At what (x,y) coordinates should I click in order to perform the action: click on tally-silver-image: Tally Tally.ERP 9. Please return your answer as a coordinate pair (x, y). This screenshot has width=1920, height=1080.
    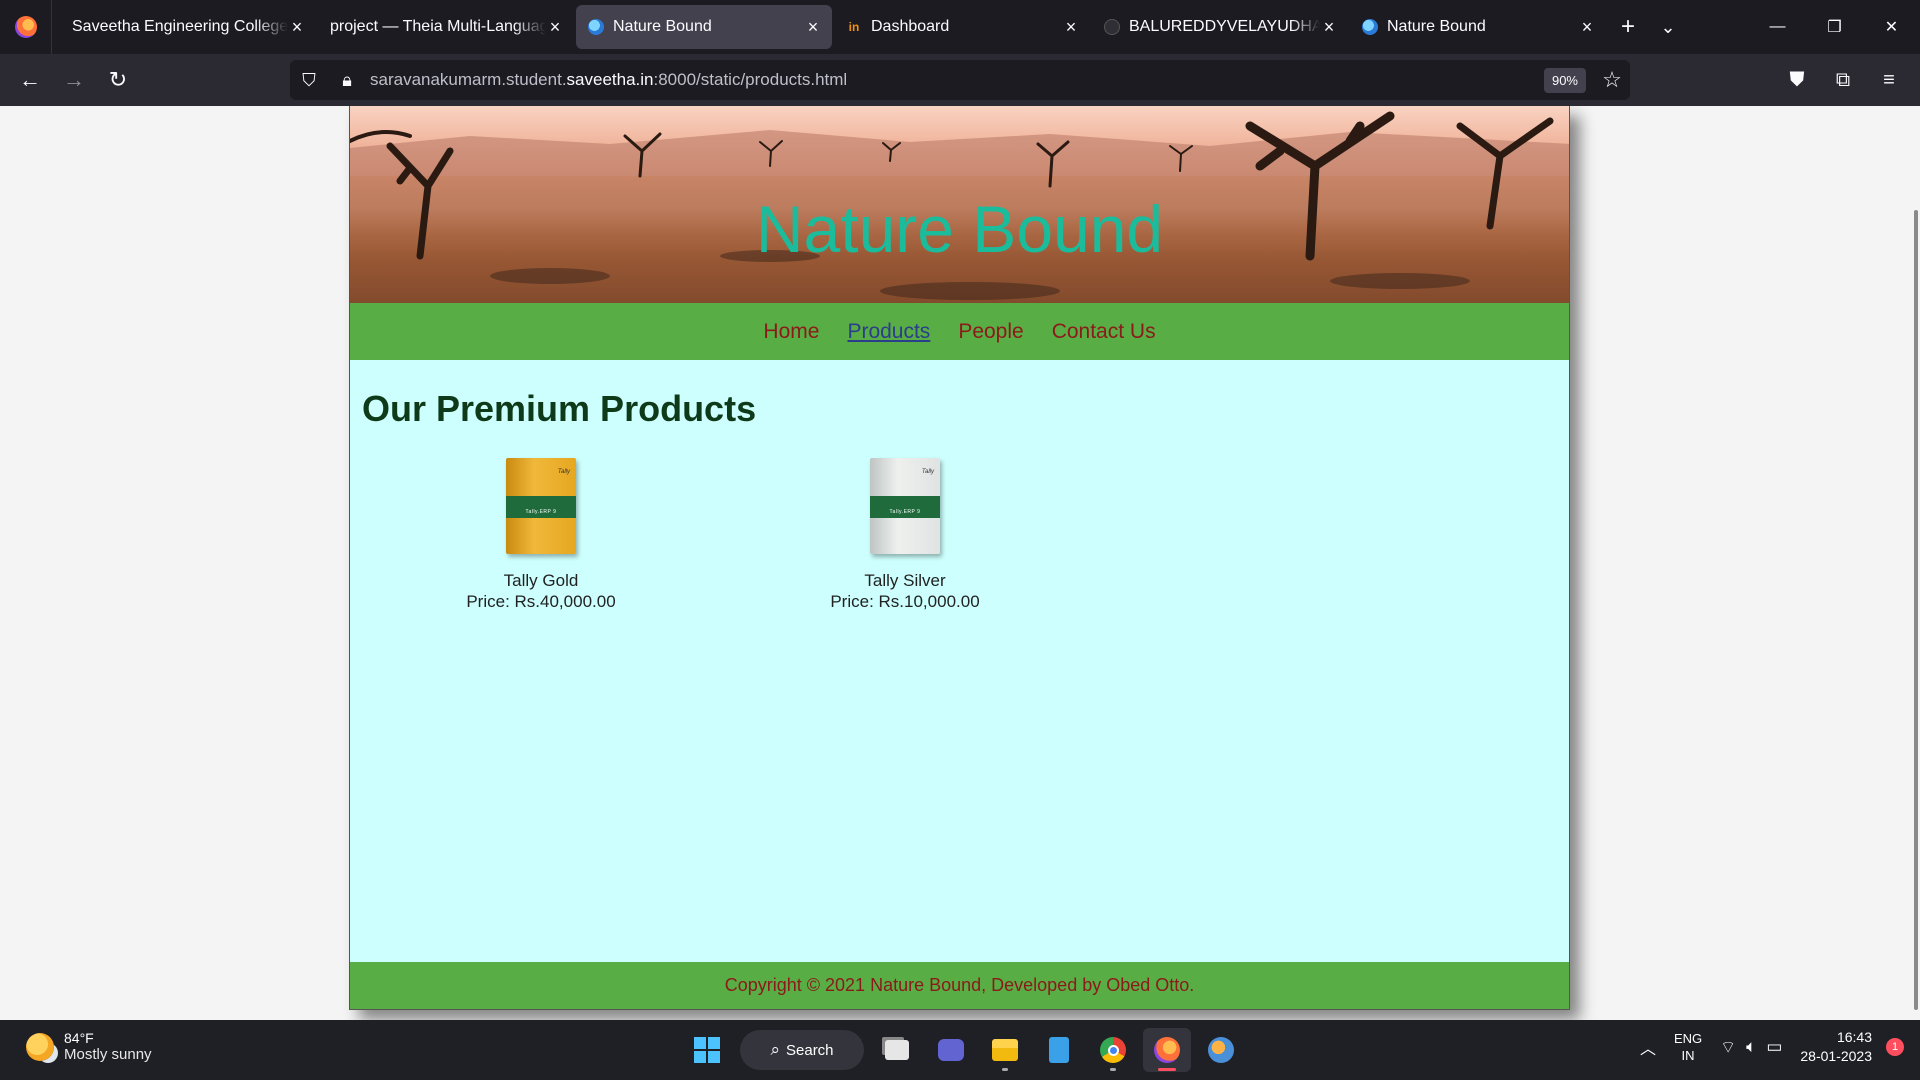
    Looking at the image, I should click on (905, 506).